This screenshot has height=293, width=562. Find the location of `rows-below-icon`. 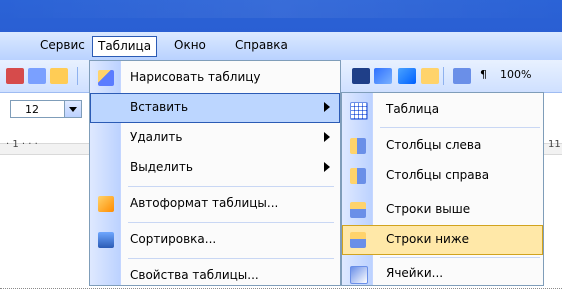

rows-below-icon is located at coordinates (358, 240).